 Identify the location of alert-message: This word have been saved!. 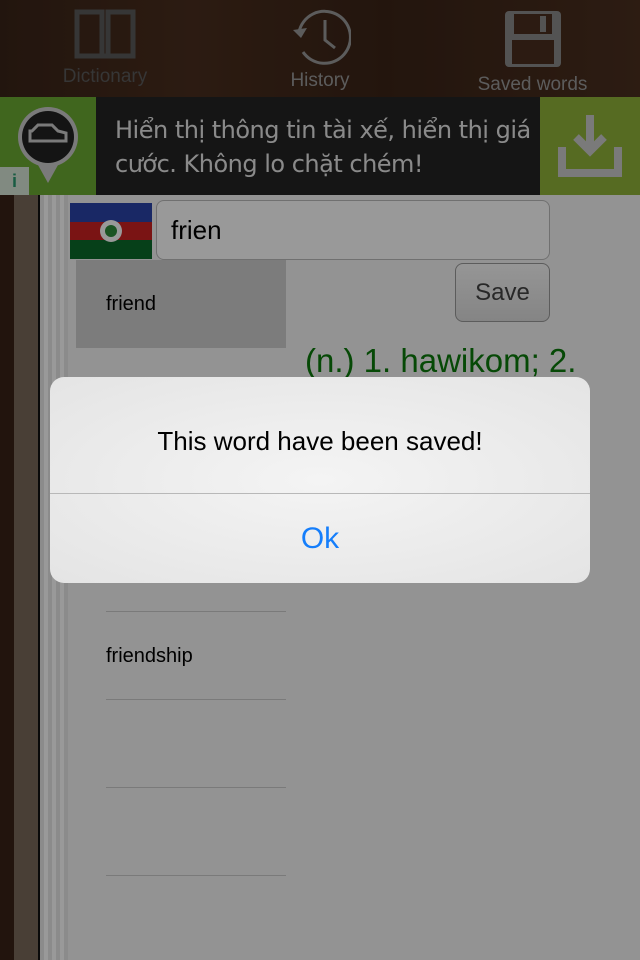
(320, 435).